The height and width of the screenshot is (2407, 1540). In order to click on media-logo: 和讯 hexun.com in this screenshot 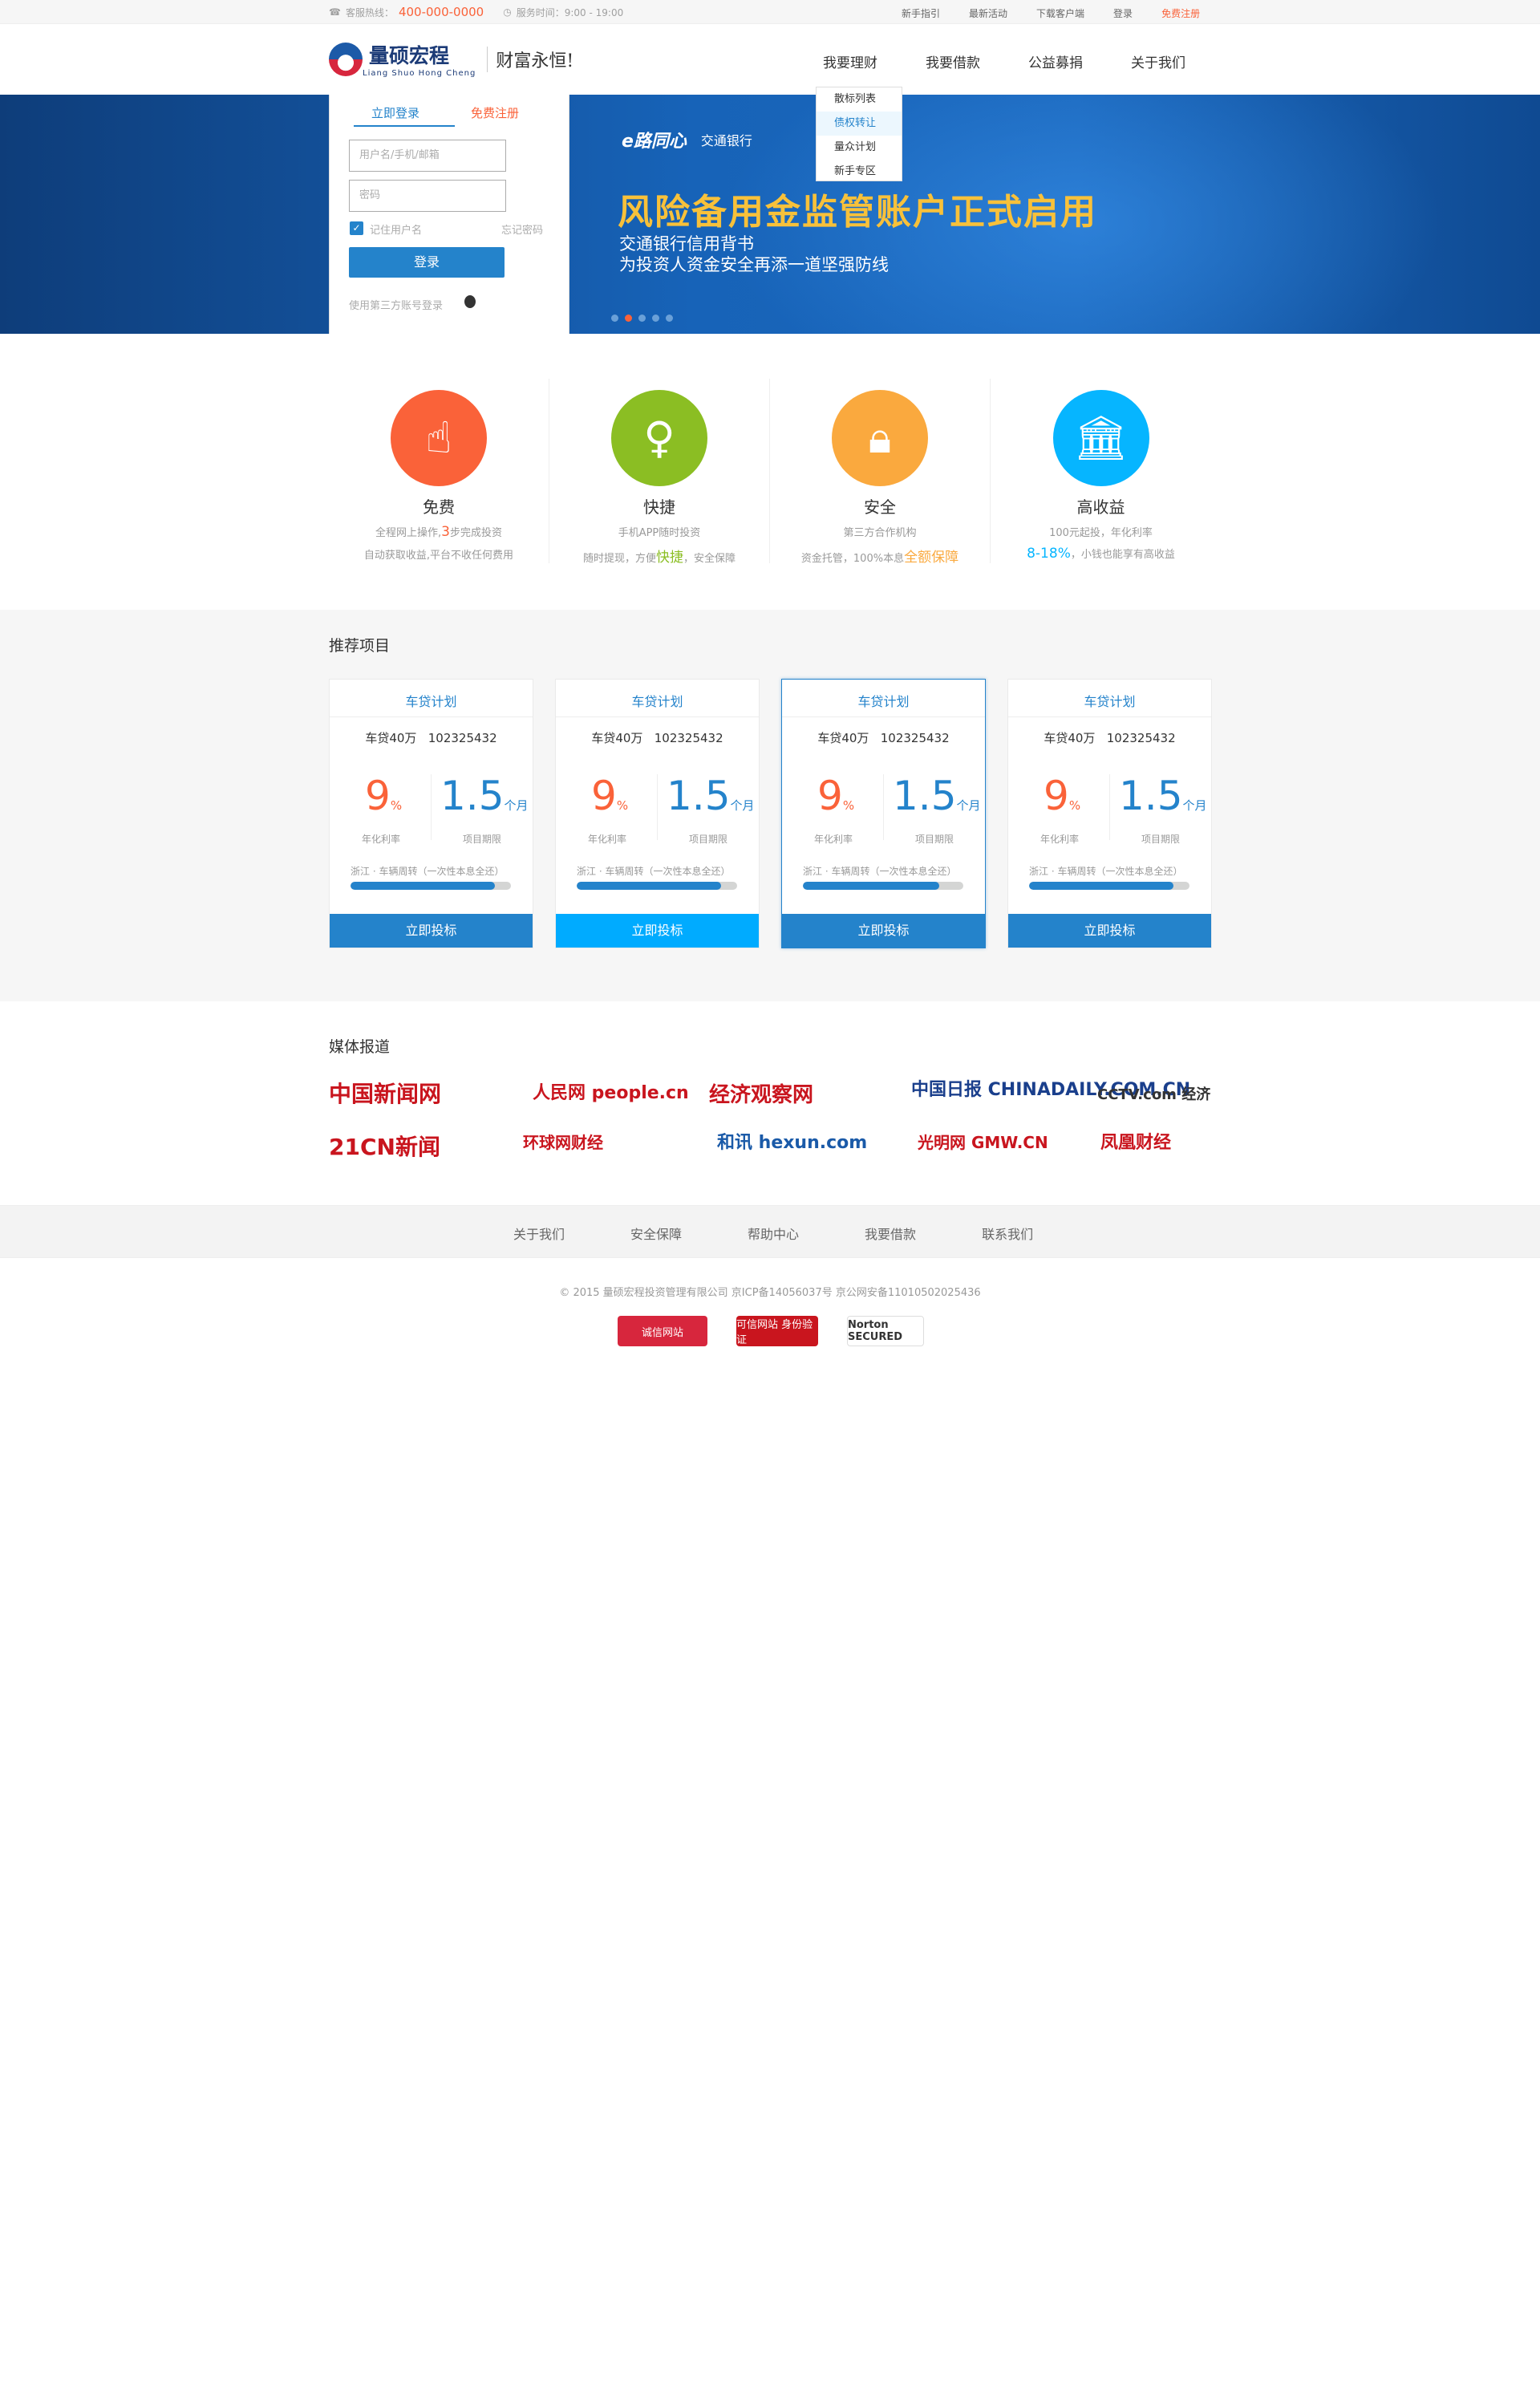, I will do `click(792, 1141)`.